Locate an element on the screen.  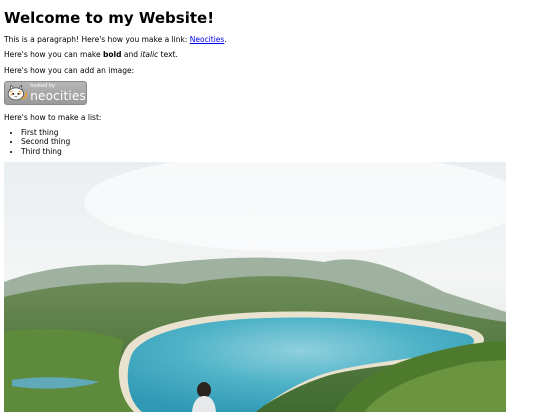
bold-text: bold is located at coordinates (112, 55).